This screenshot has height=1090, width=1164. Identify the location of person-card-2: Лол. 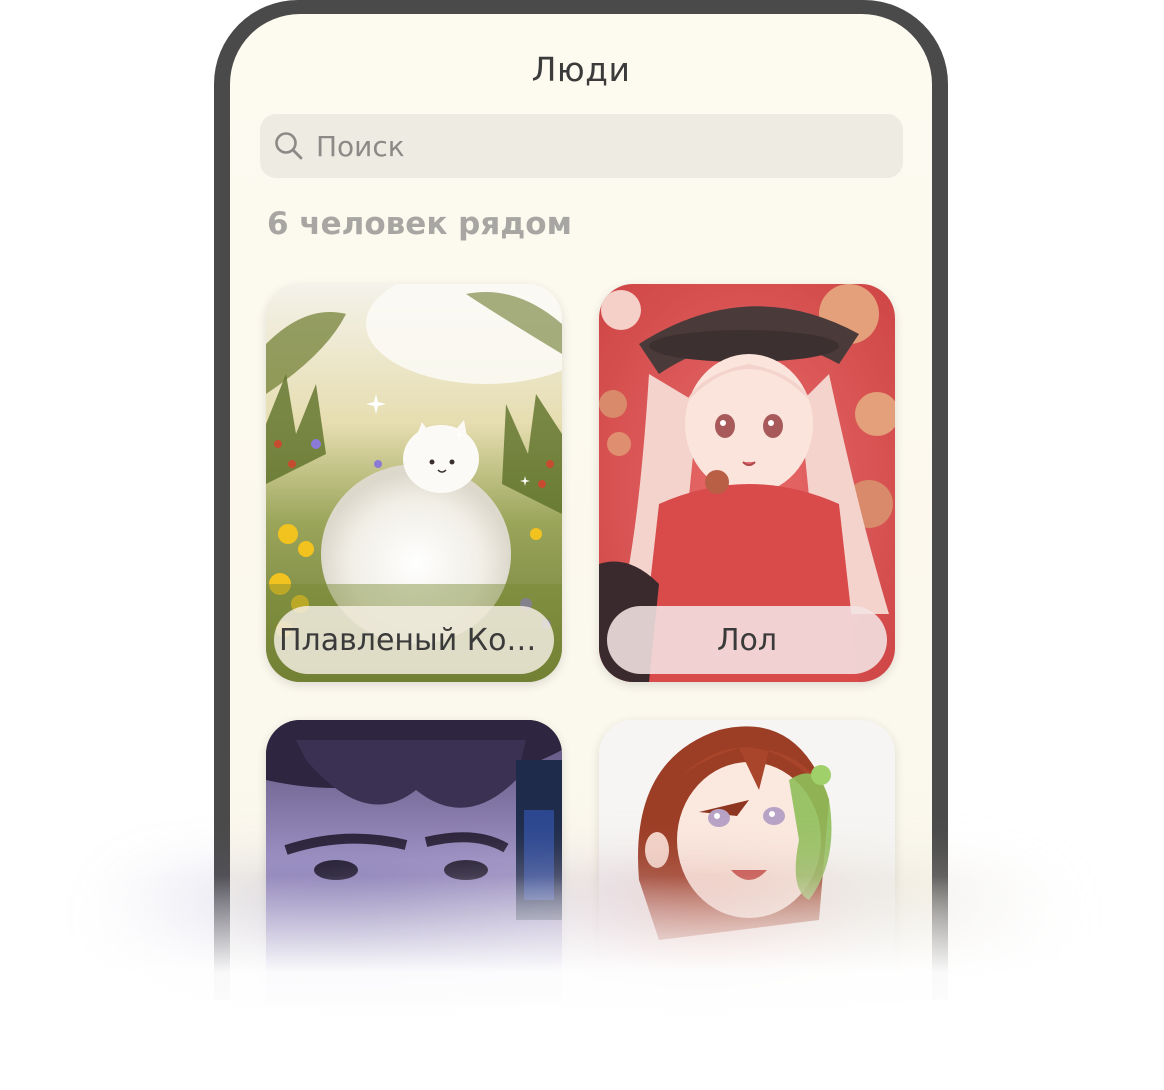
(747, 483).